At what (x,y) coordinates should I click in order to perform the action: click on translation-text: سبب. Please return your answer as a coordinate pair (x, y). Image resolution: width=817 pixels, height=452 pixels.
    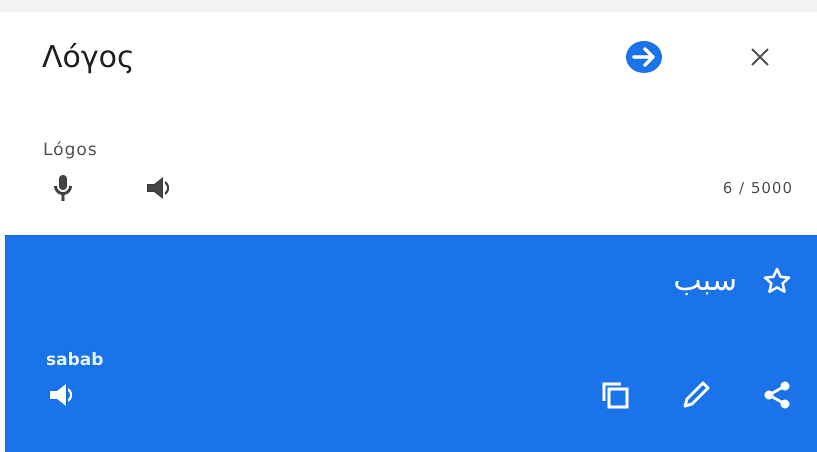
    Looking at the image, I should click on (705, 280).